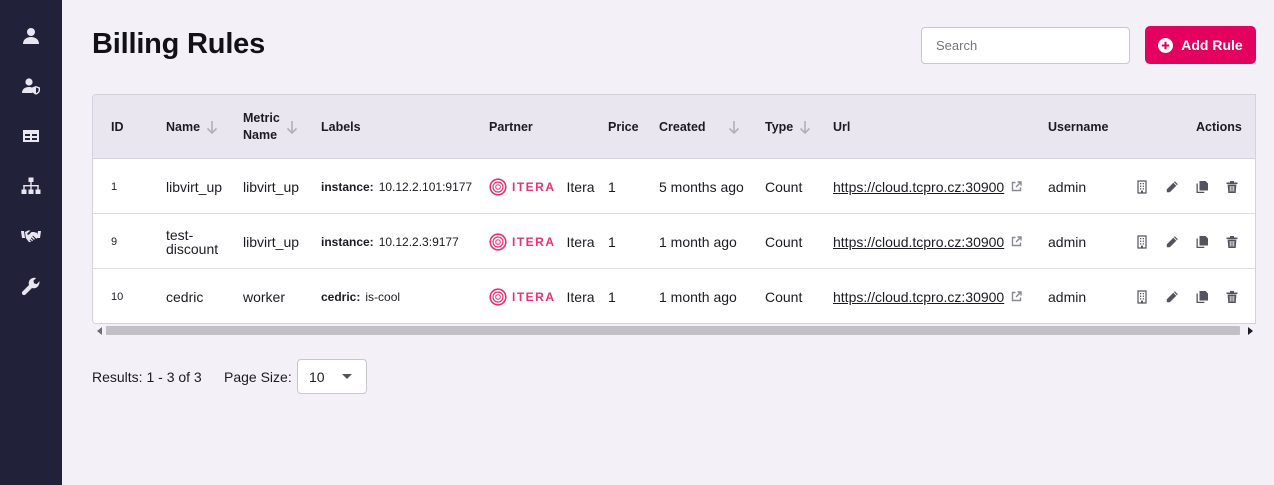 This screenshot has height=485, width=1274. I want to click on scroll-left-arrow-icon, so click(100, 331).